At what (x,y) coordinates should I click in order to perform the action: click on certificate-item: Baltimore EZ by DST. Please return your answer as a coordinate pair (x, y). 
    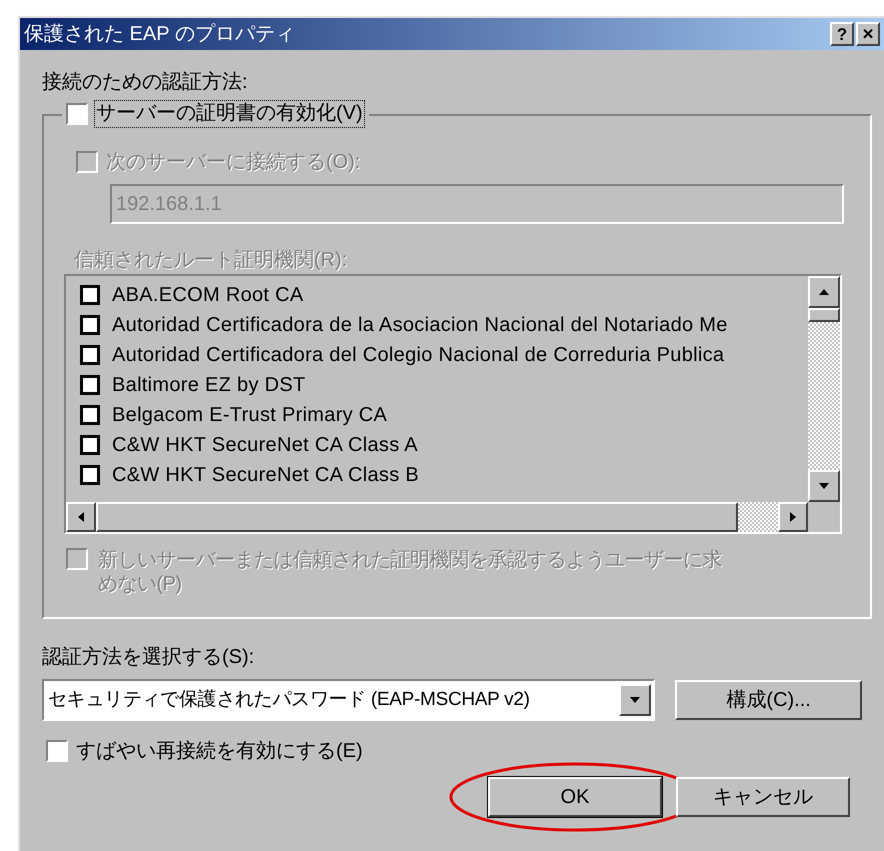
    Looking at the image, I should click on (443, 385).